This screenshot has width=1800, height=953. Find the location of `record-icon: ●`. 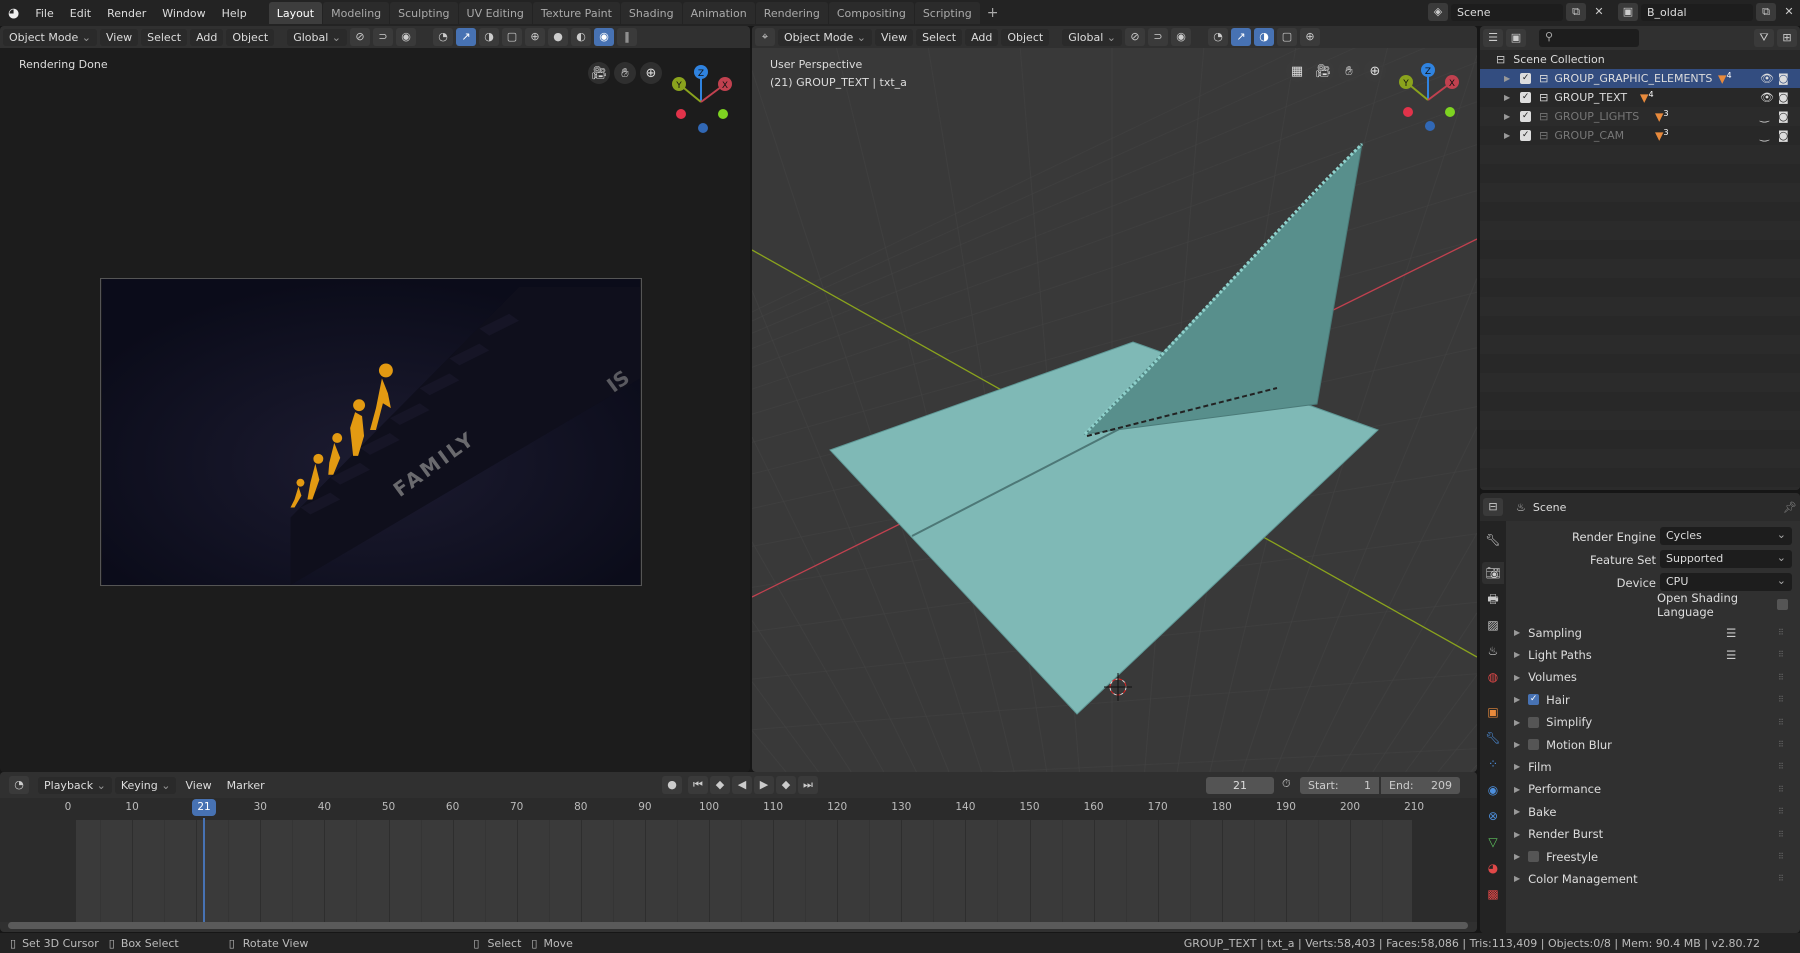

record-icon: ● is located at coordinates (672, 785).